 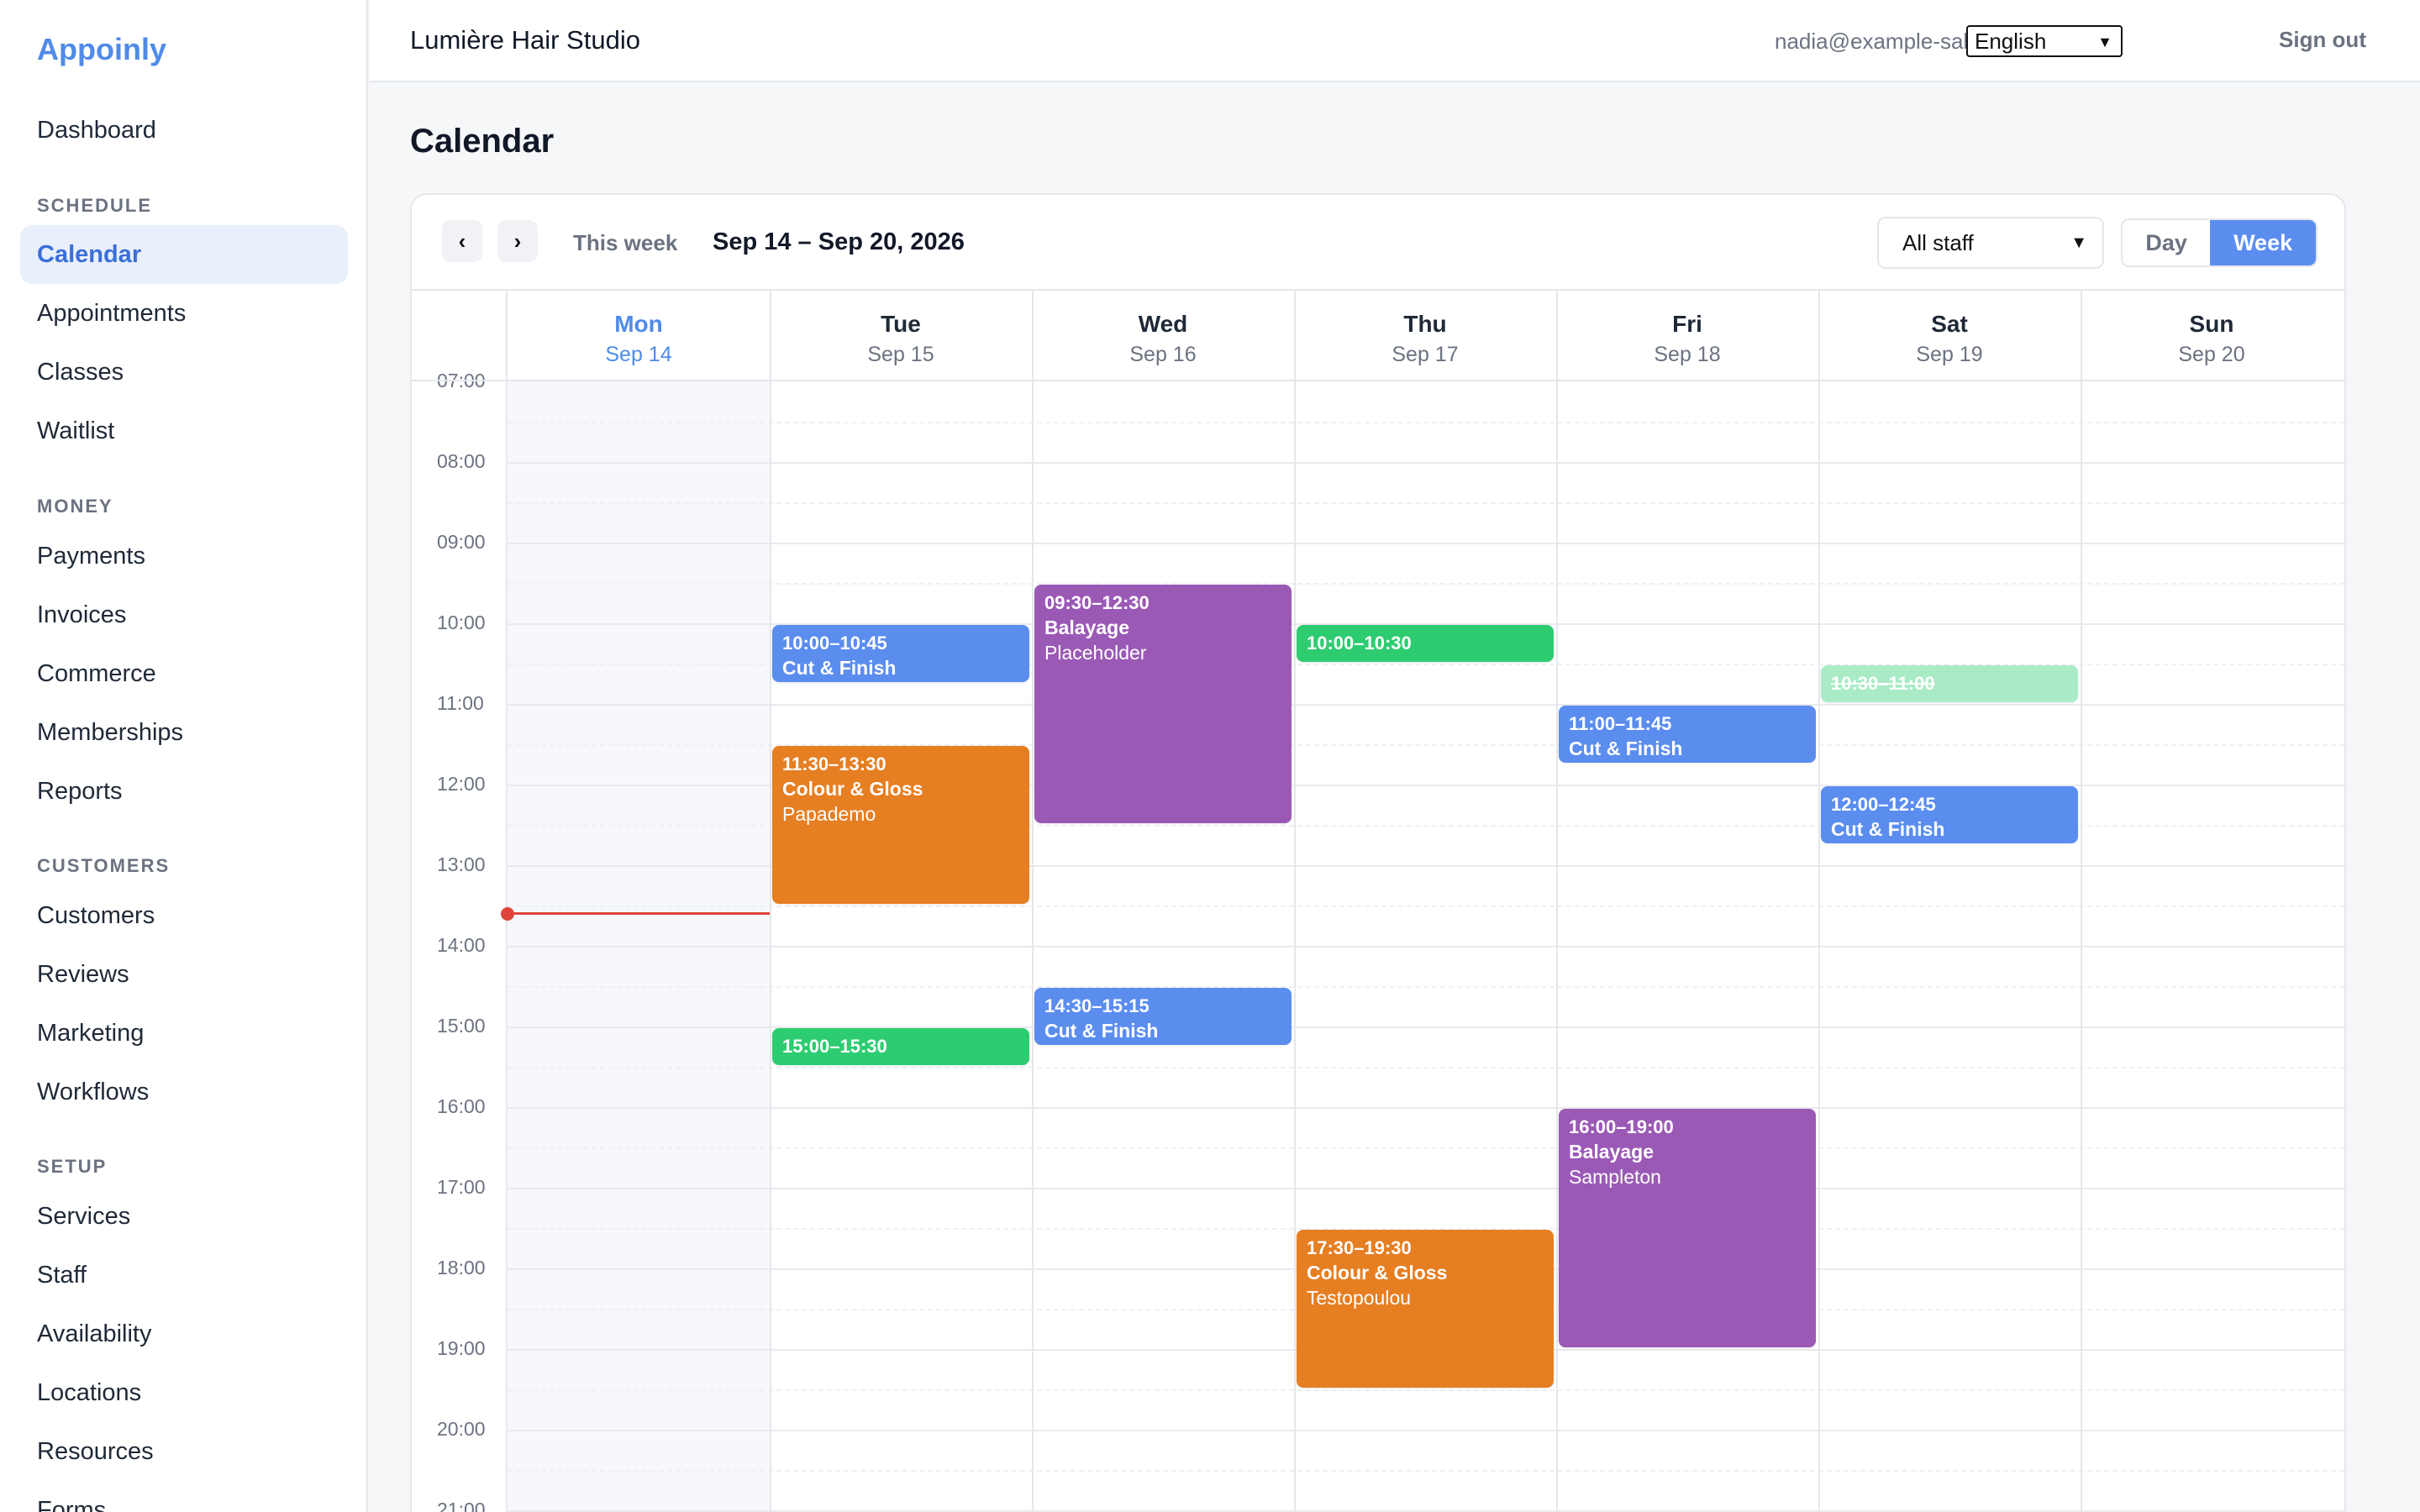 I want to click on appointment-time: 17:30–19:30, so click(x=1359, y=1247).